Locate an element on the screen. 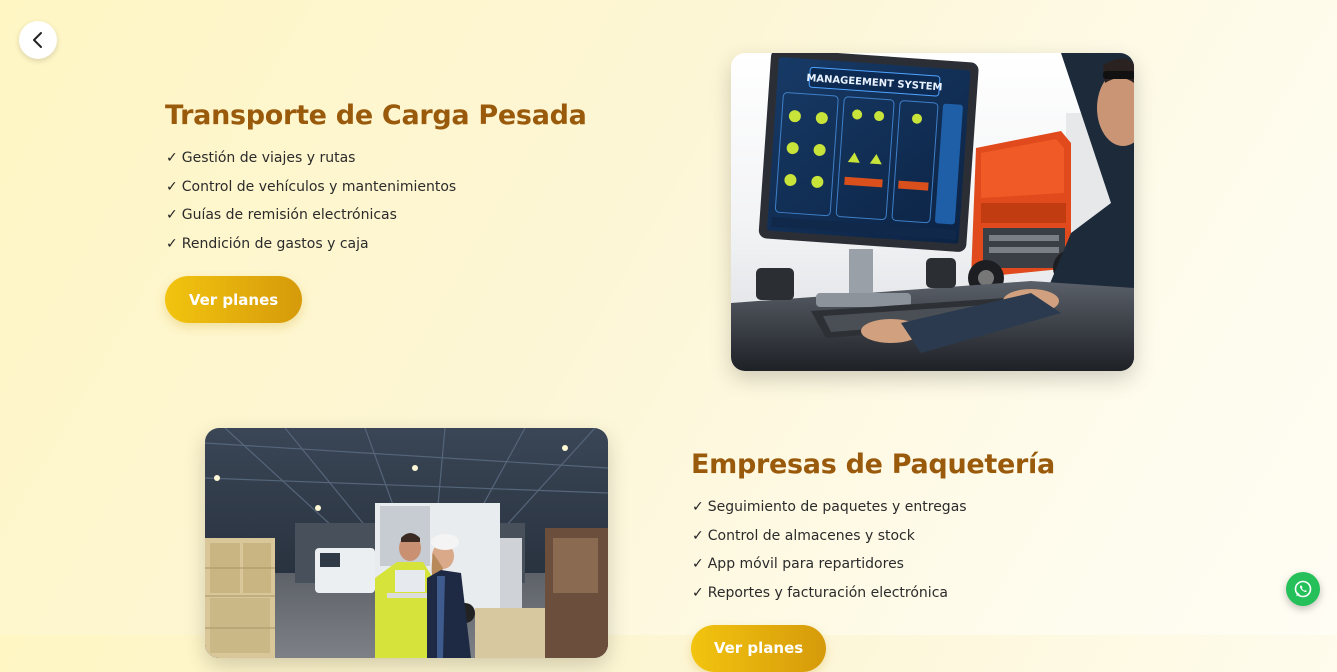  chevron-left-icon is located at coordinates (37, 40).